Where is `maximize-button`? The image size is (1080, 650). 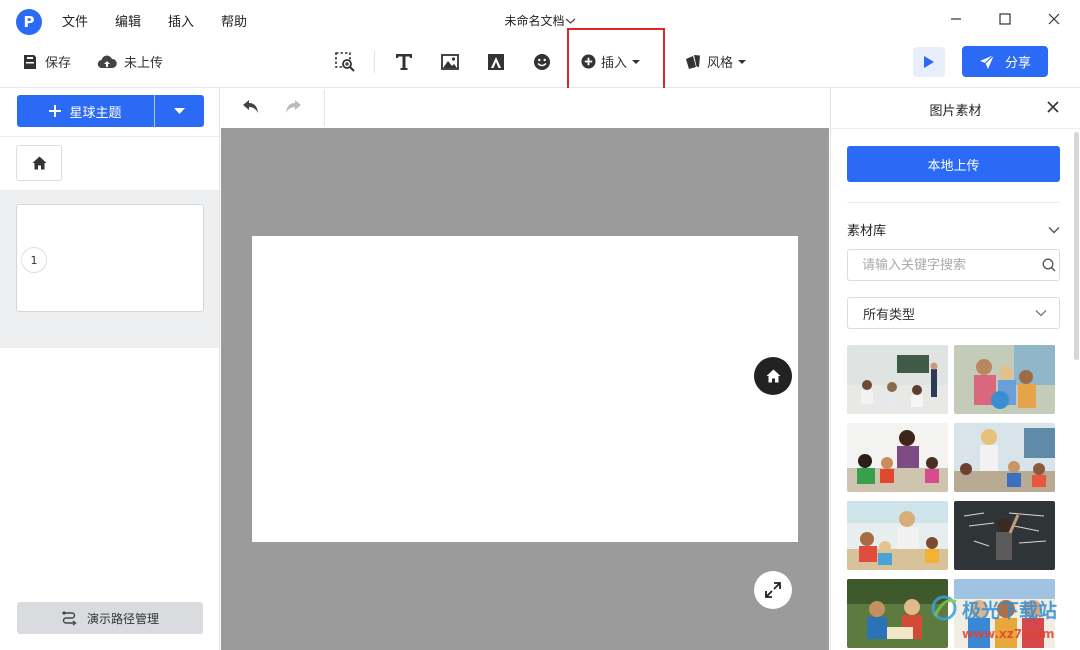
maximize-button is located at coordinates (1005, 19).